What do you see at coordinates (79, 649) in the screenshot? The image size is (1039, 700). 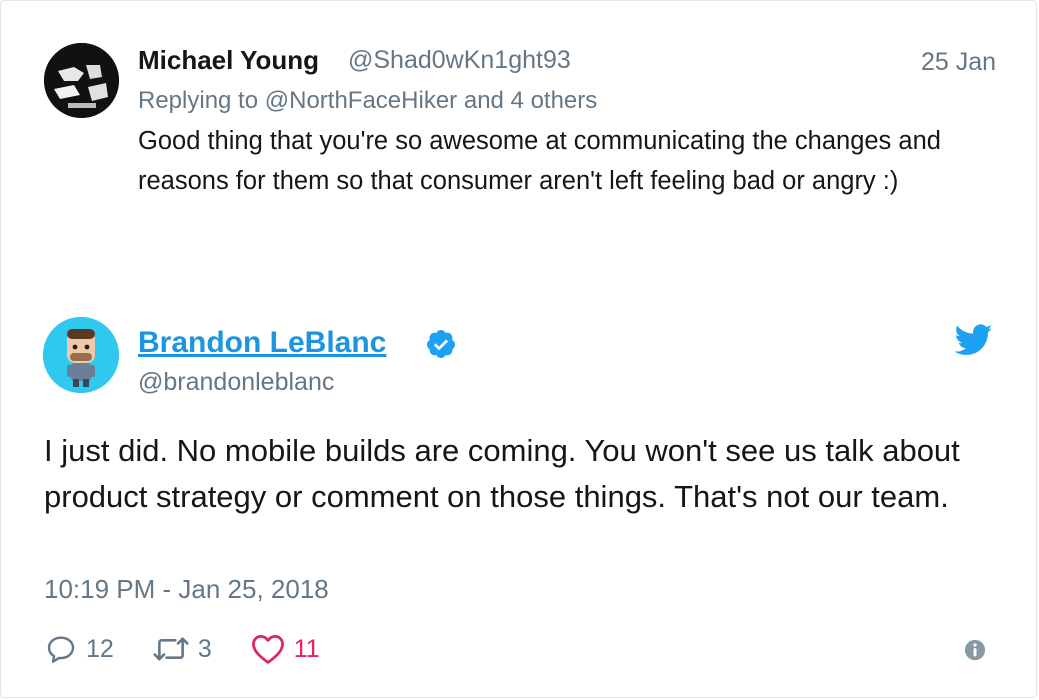 I see `reply-button: 12` at bounding box center [79, 649].